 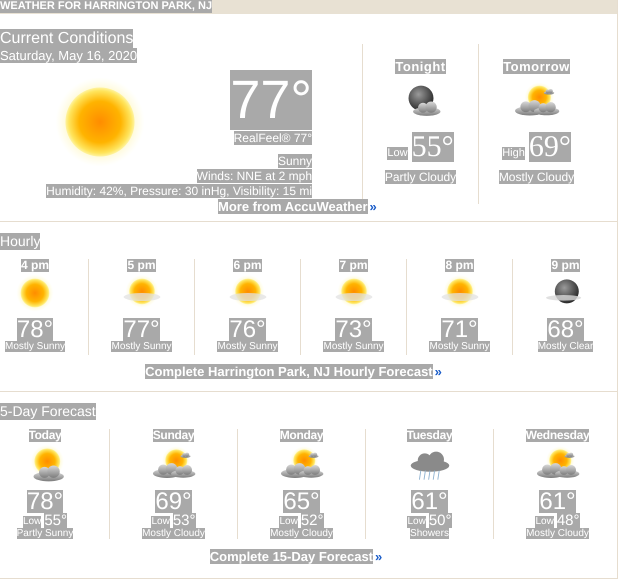 What do you see at coordinates (34, 265) in the screenshot?
I see `hour-label: 4 pm` at bounding box center [34, 265].